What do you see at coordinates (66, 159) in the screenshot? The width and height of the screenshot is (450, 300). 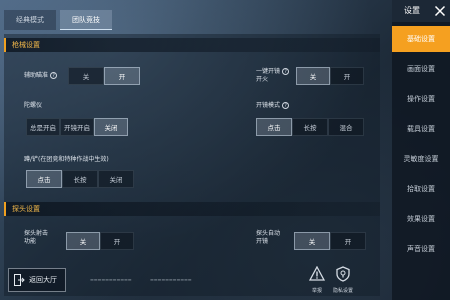 I see `lean-label: 蹲/铲(在团竞和特种作战中生效)` at bounding box center [66, 159].